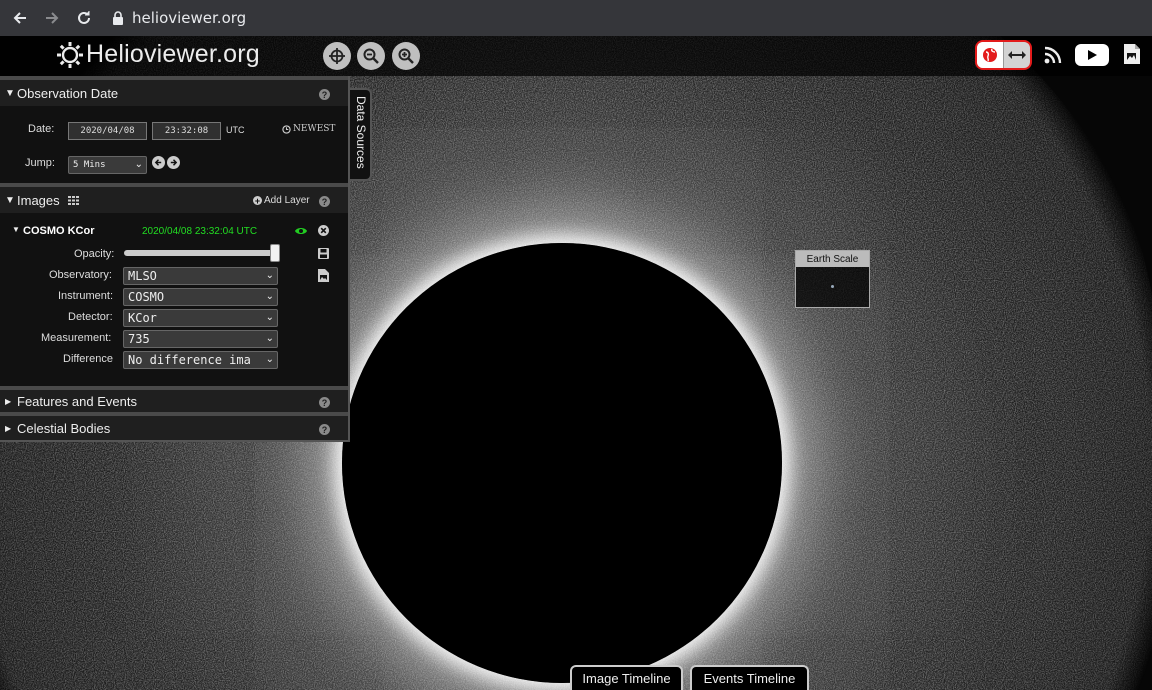 This screenshot has height=690, width=1152. What do you see at coordinates (287, 200) in the screenshot?
I see `add-layer-label: Add Layer` at bounding box center [287, 200].